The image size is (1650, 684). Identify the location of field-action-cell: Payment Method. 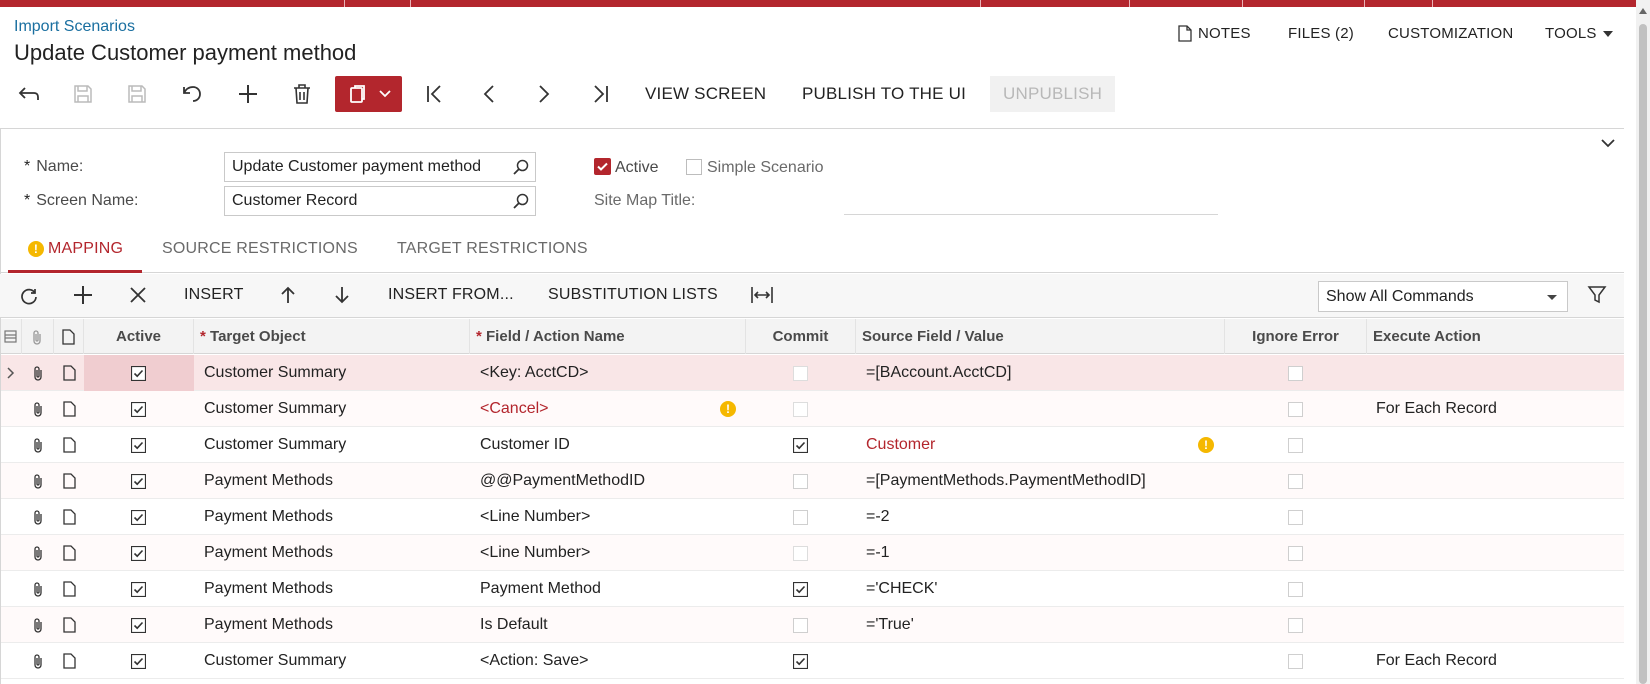
(540, 589).